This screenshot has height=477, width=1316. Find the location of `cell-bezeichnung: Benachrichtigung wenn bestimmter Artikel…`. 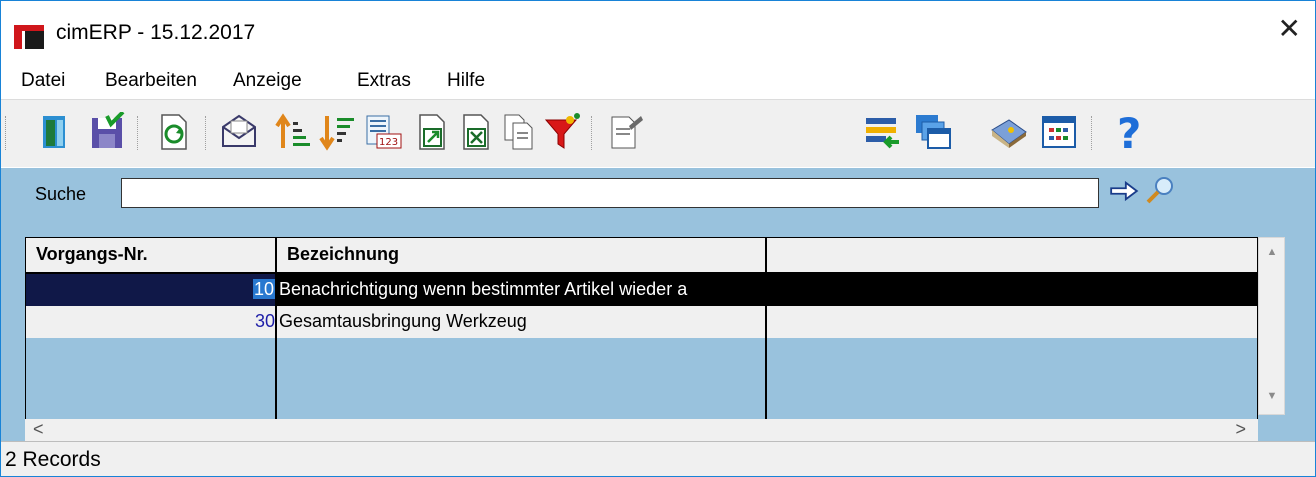

cell-bezeichnung: Benachrichtigung wenn bestimmter Artikel… is located at coordinates (522, 290).